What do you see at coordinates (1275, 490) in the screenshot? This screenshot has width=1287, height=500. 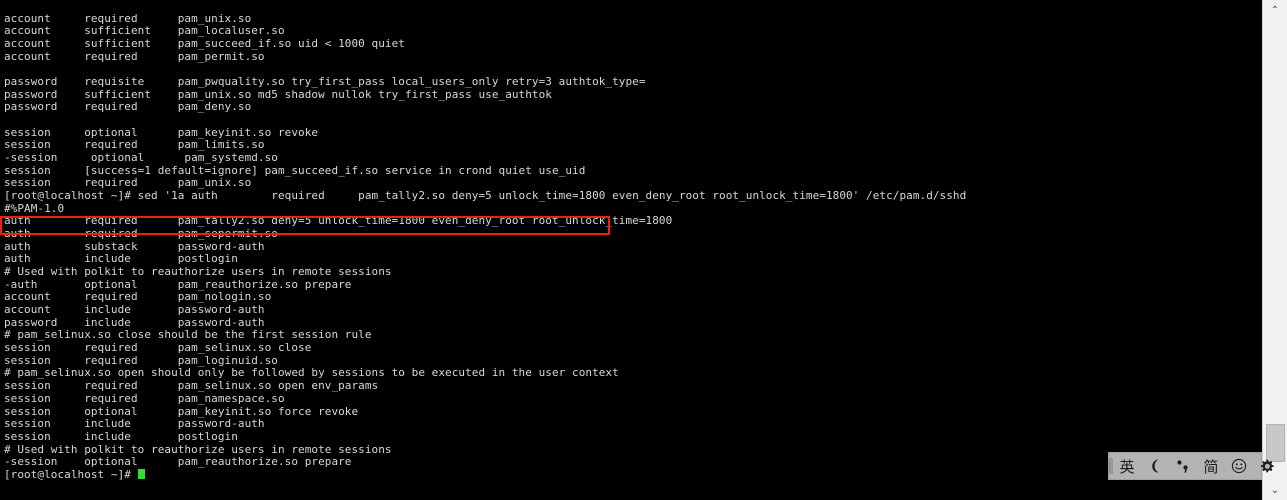 I see `scroll-down-arrow-icon: ⌄` at bounding box center [1275, 490].